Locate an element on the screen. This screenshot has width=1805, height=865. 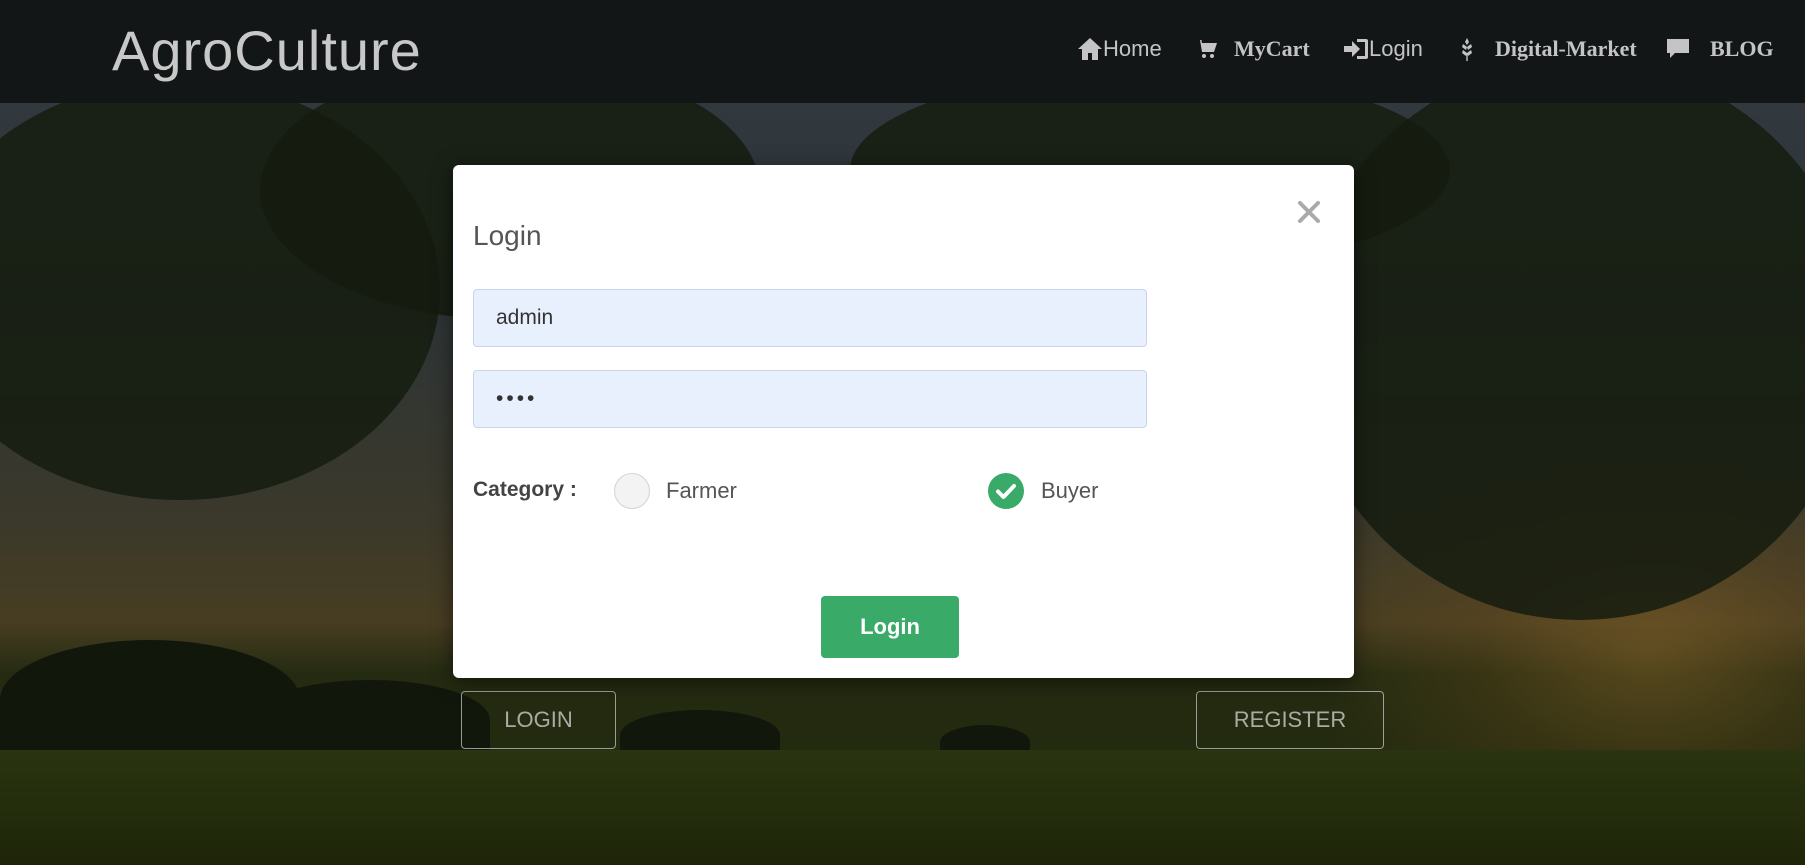
hero-login-button: LOGIN is located at coordinates (538, 720).